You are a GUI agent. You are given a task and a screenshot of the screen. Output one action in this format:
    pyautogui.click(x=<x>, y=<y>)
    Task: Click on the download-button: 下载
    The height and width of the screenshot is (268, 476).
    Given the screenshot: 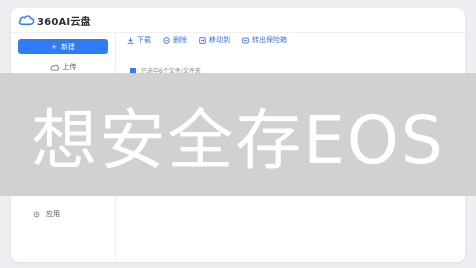 What is the action you would take?
    pyautogui.click(x=139, y=40)
    